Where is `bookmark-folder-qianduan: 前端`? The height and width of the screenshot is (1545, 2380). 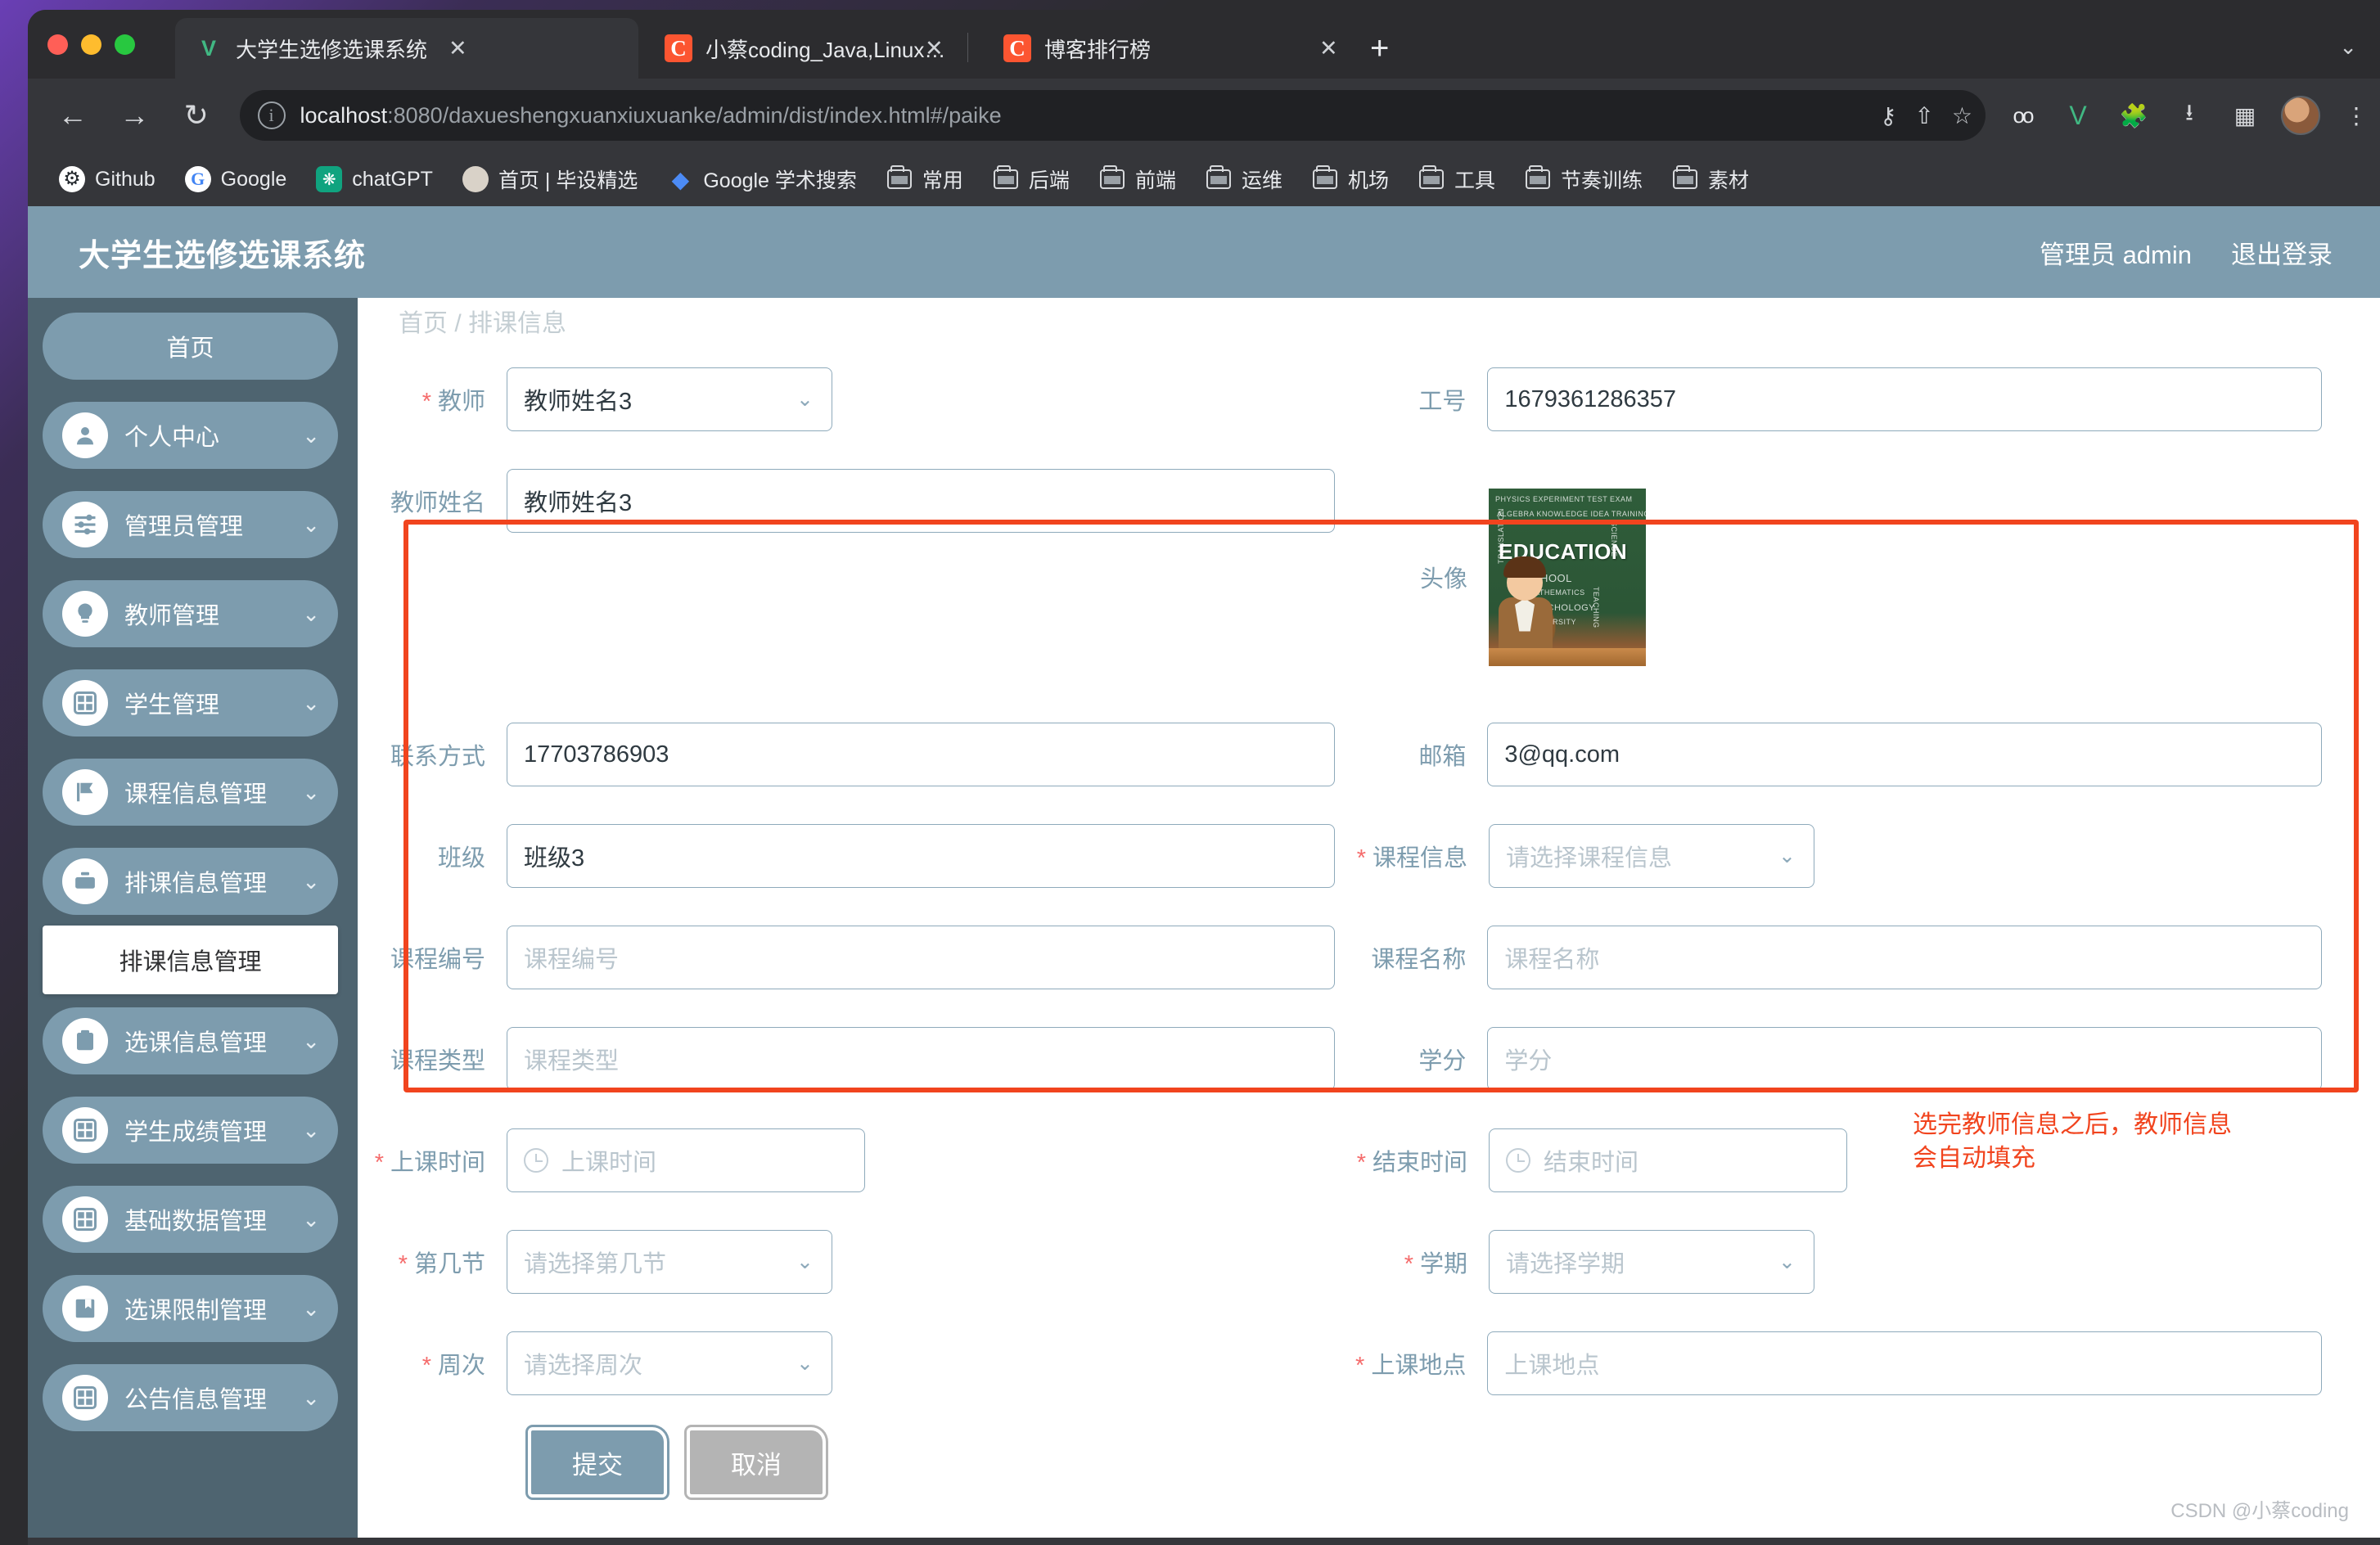
bookmark-folder-qianduan: 前端 is located at coordinates (1138, 179).